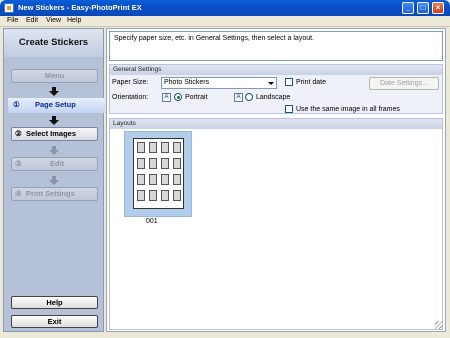 This screenshot has width=450, height=338. Describe the element at coordinates (53, 43) in the screenshot. I see `sidebar-header: Create Stickers` at that location.